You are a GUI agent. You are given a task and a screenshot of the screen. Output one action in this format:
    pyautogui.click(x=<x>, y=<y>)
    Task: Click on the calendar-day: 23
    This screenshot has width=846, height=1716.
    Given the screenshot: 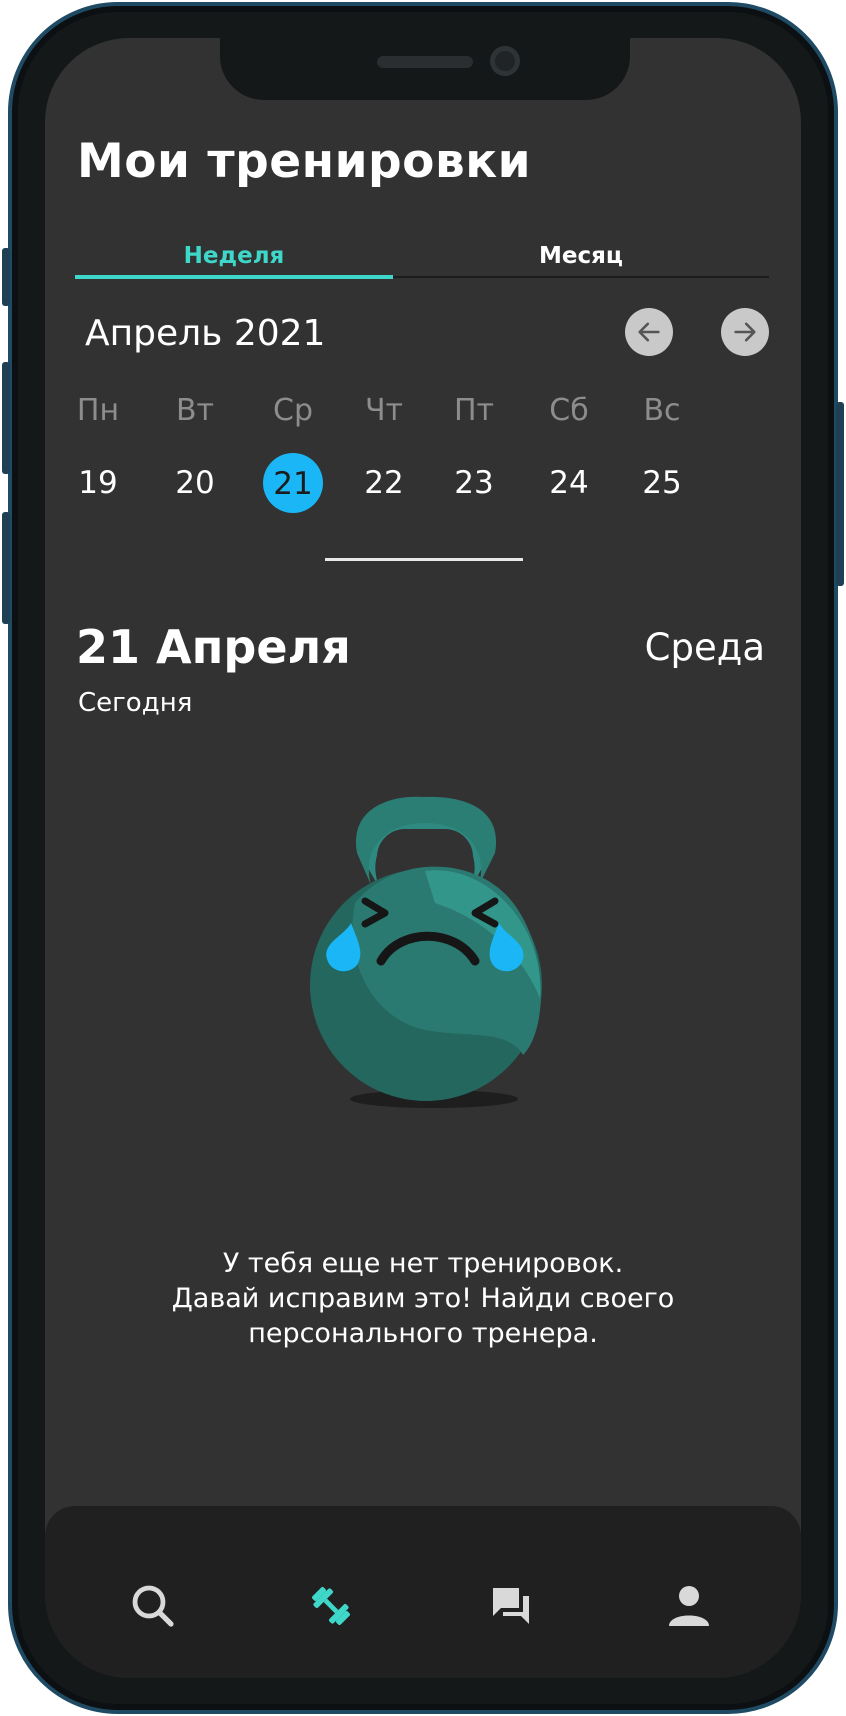 What is the action you would take?
    pyautogui.click(x=474, y=483)
    